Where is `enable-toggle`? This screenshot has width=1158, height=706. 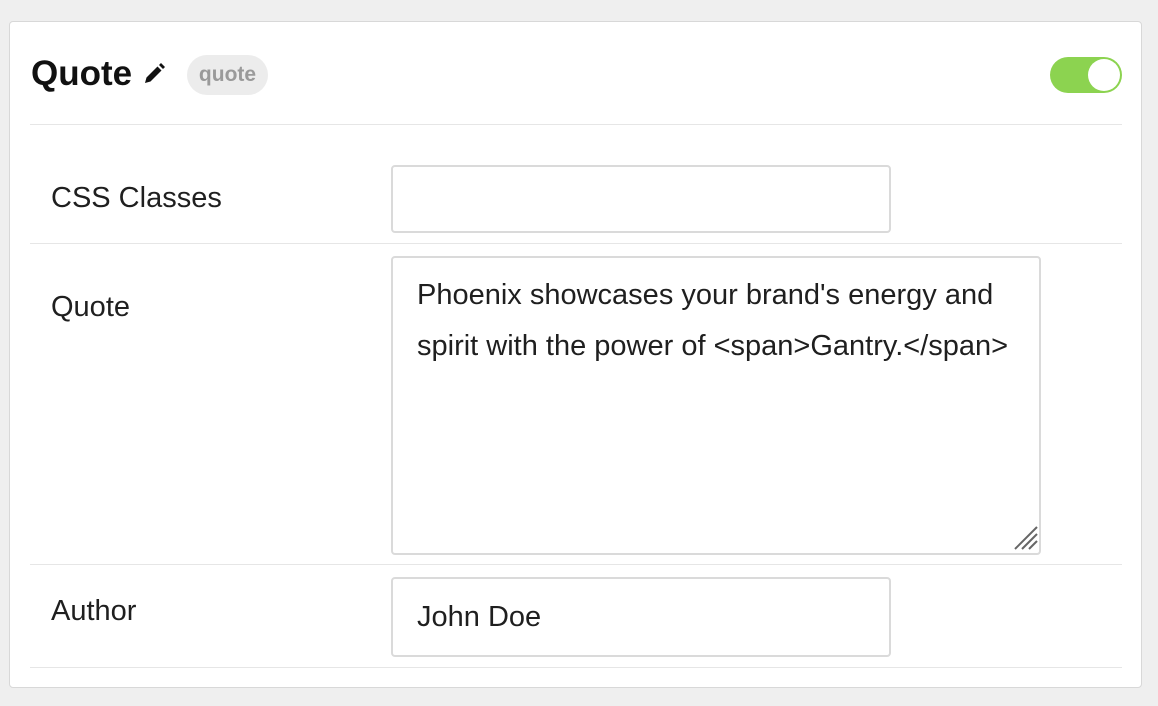 enable-toggle is located at coordinates (1086, 75).